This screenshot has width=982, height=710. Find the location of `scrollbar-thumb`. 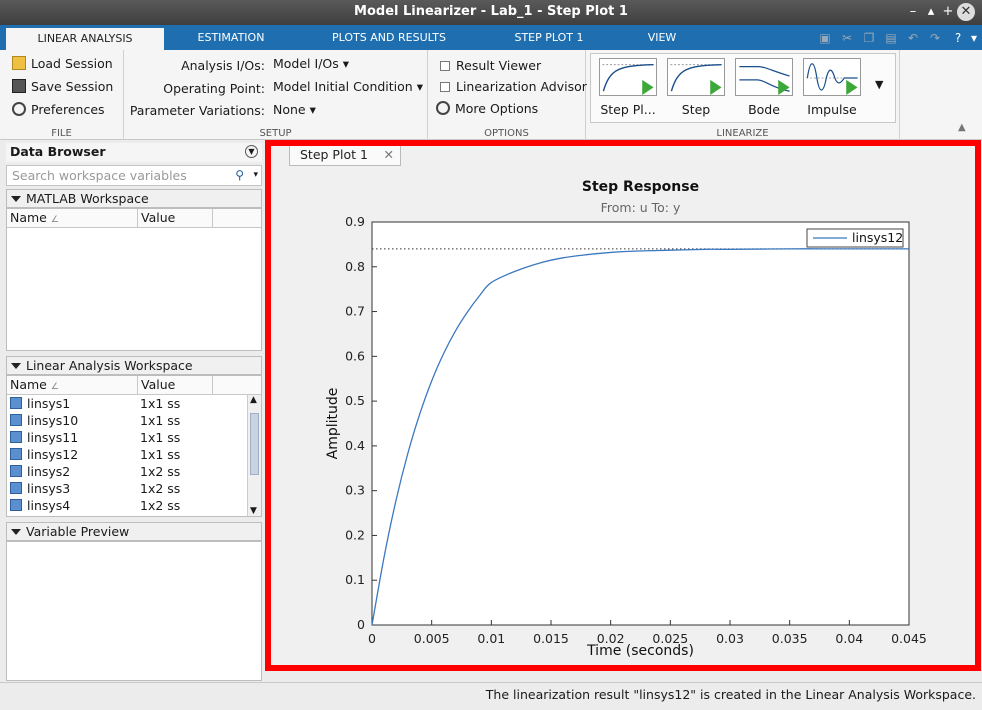

scrollbar-thumb is located at coordinates (254, 444).